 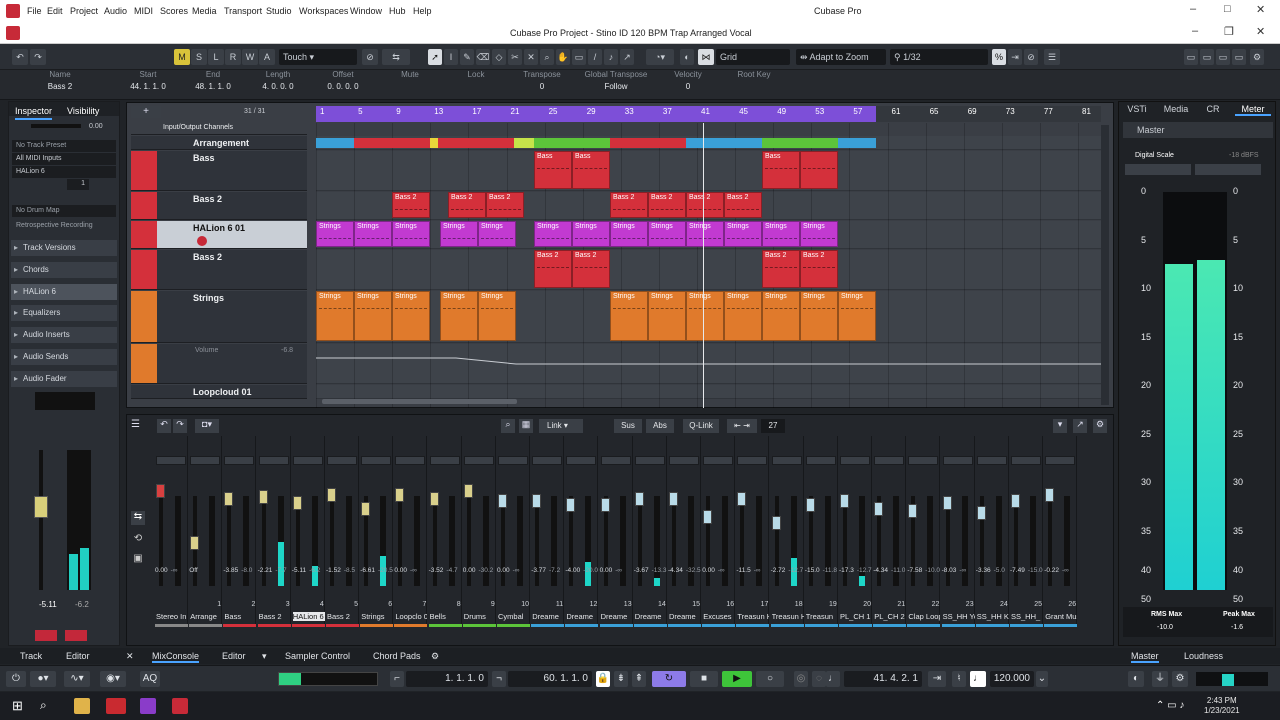 What do you see at coordinates (822, 616) in the screenshot?
I see `channel-name: Treasun` at bounding box center [822, 616].